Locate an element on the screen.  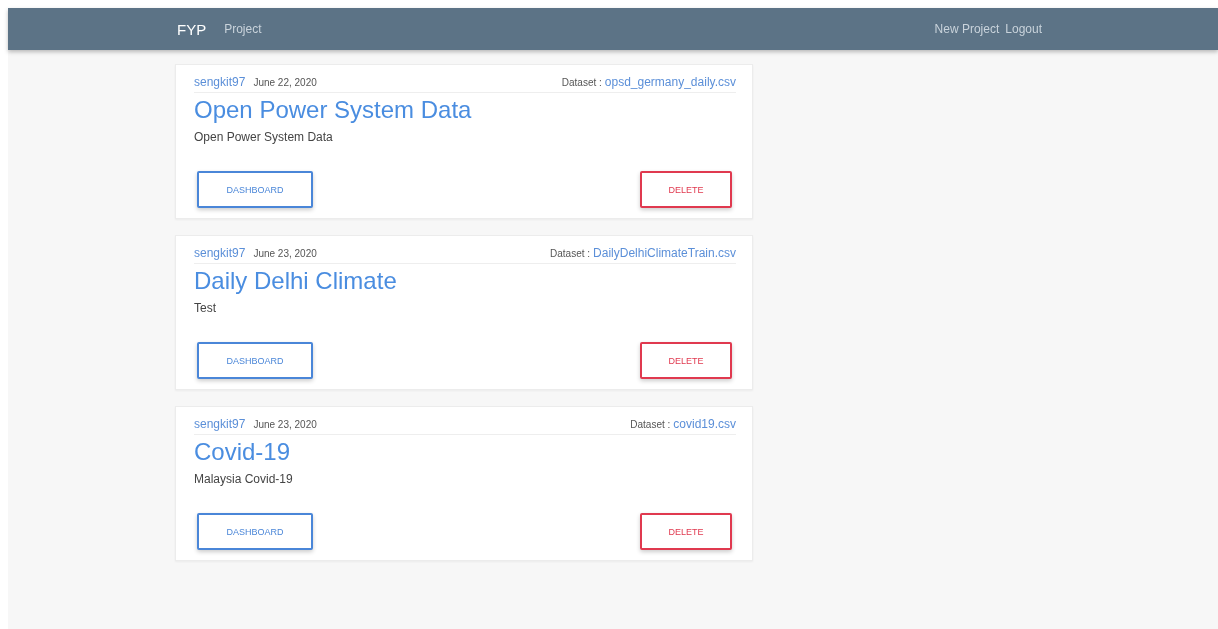
project-description: Malaysia Covid-19 is located at coordinates (244, 479).